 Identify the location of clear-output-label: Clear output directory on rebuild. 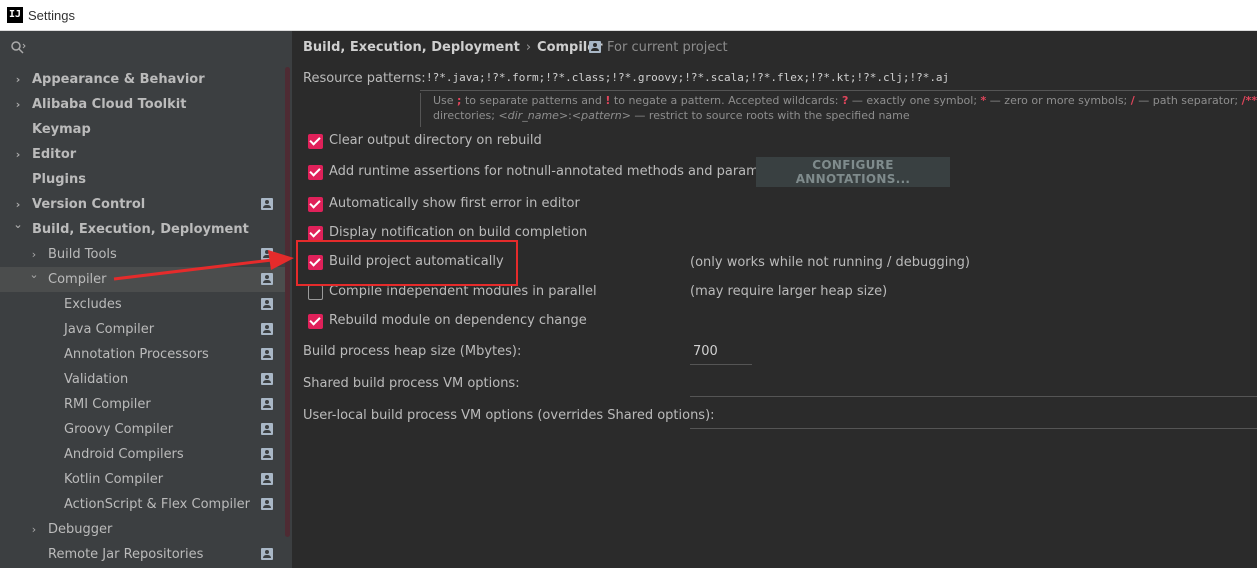
(435, 140).